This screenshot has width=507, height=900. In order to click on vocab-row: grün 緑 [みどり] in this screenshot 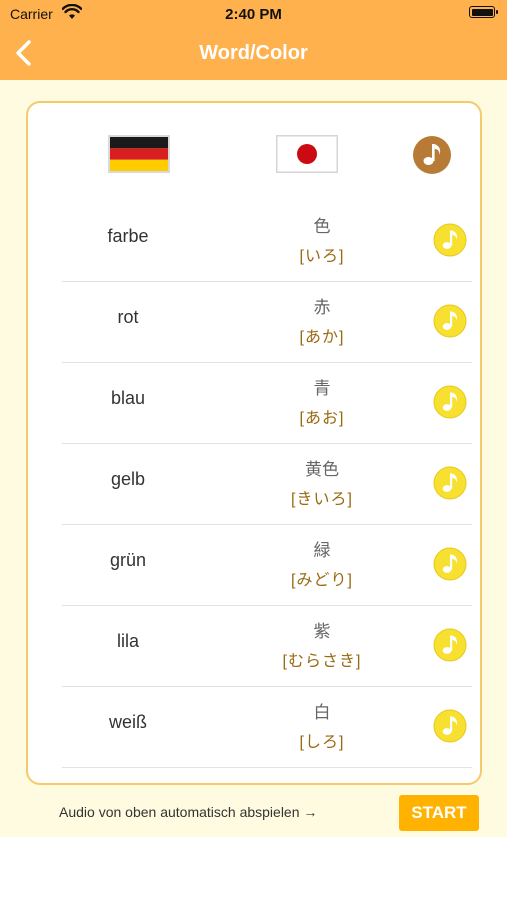, I will do `click(267, 565)`.